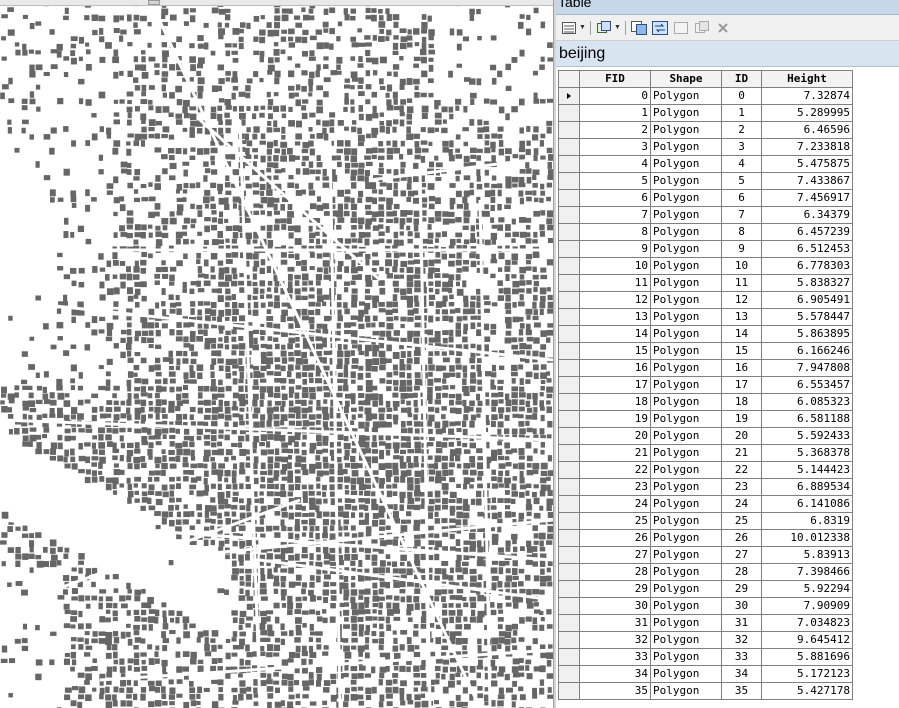 This screenshot has height=708, width=899. What do you see at coordinates (741, 419) in the screenshot?
I see `cell-id: 19` at bounding box center [741, 419].